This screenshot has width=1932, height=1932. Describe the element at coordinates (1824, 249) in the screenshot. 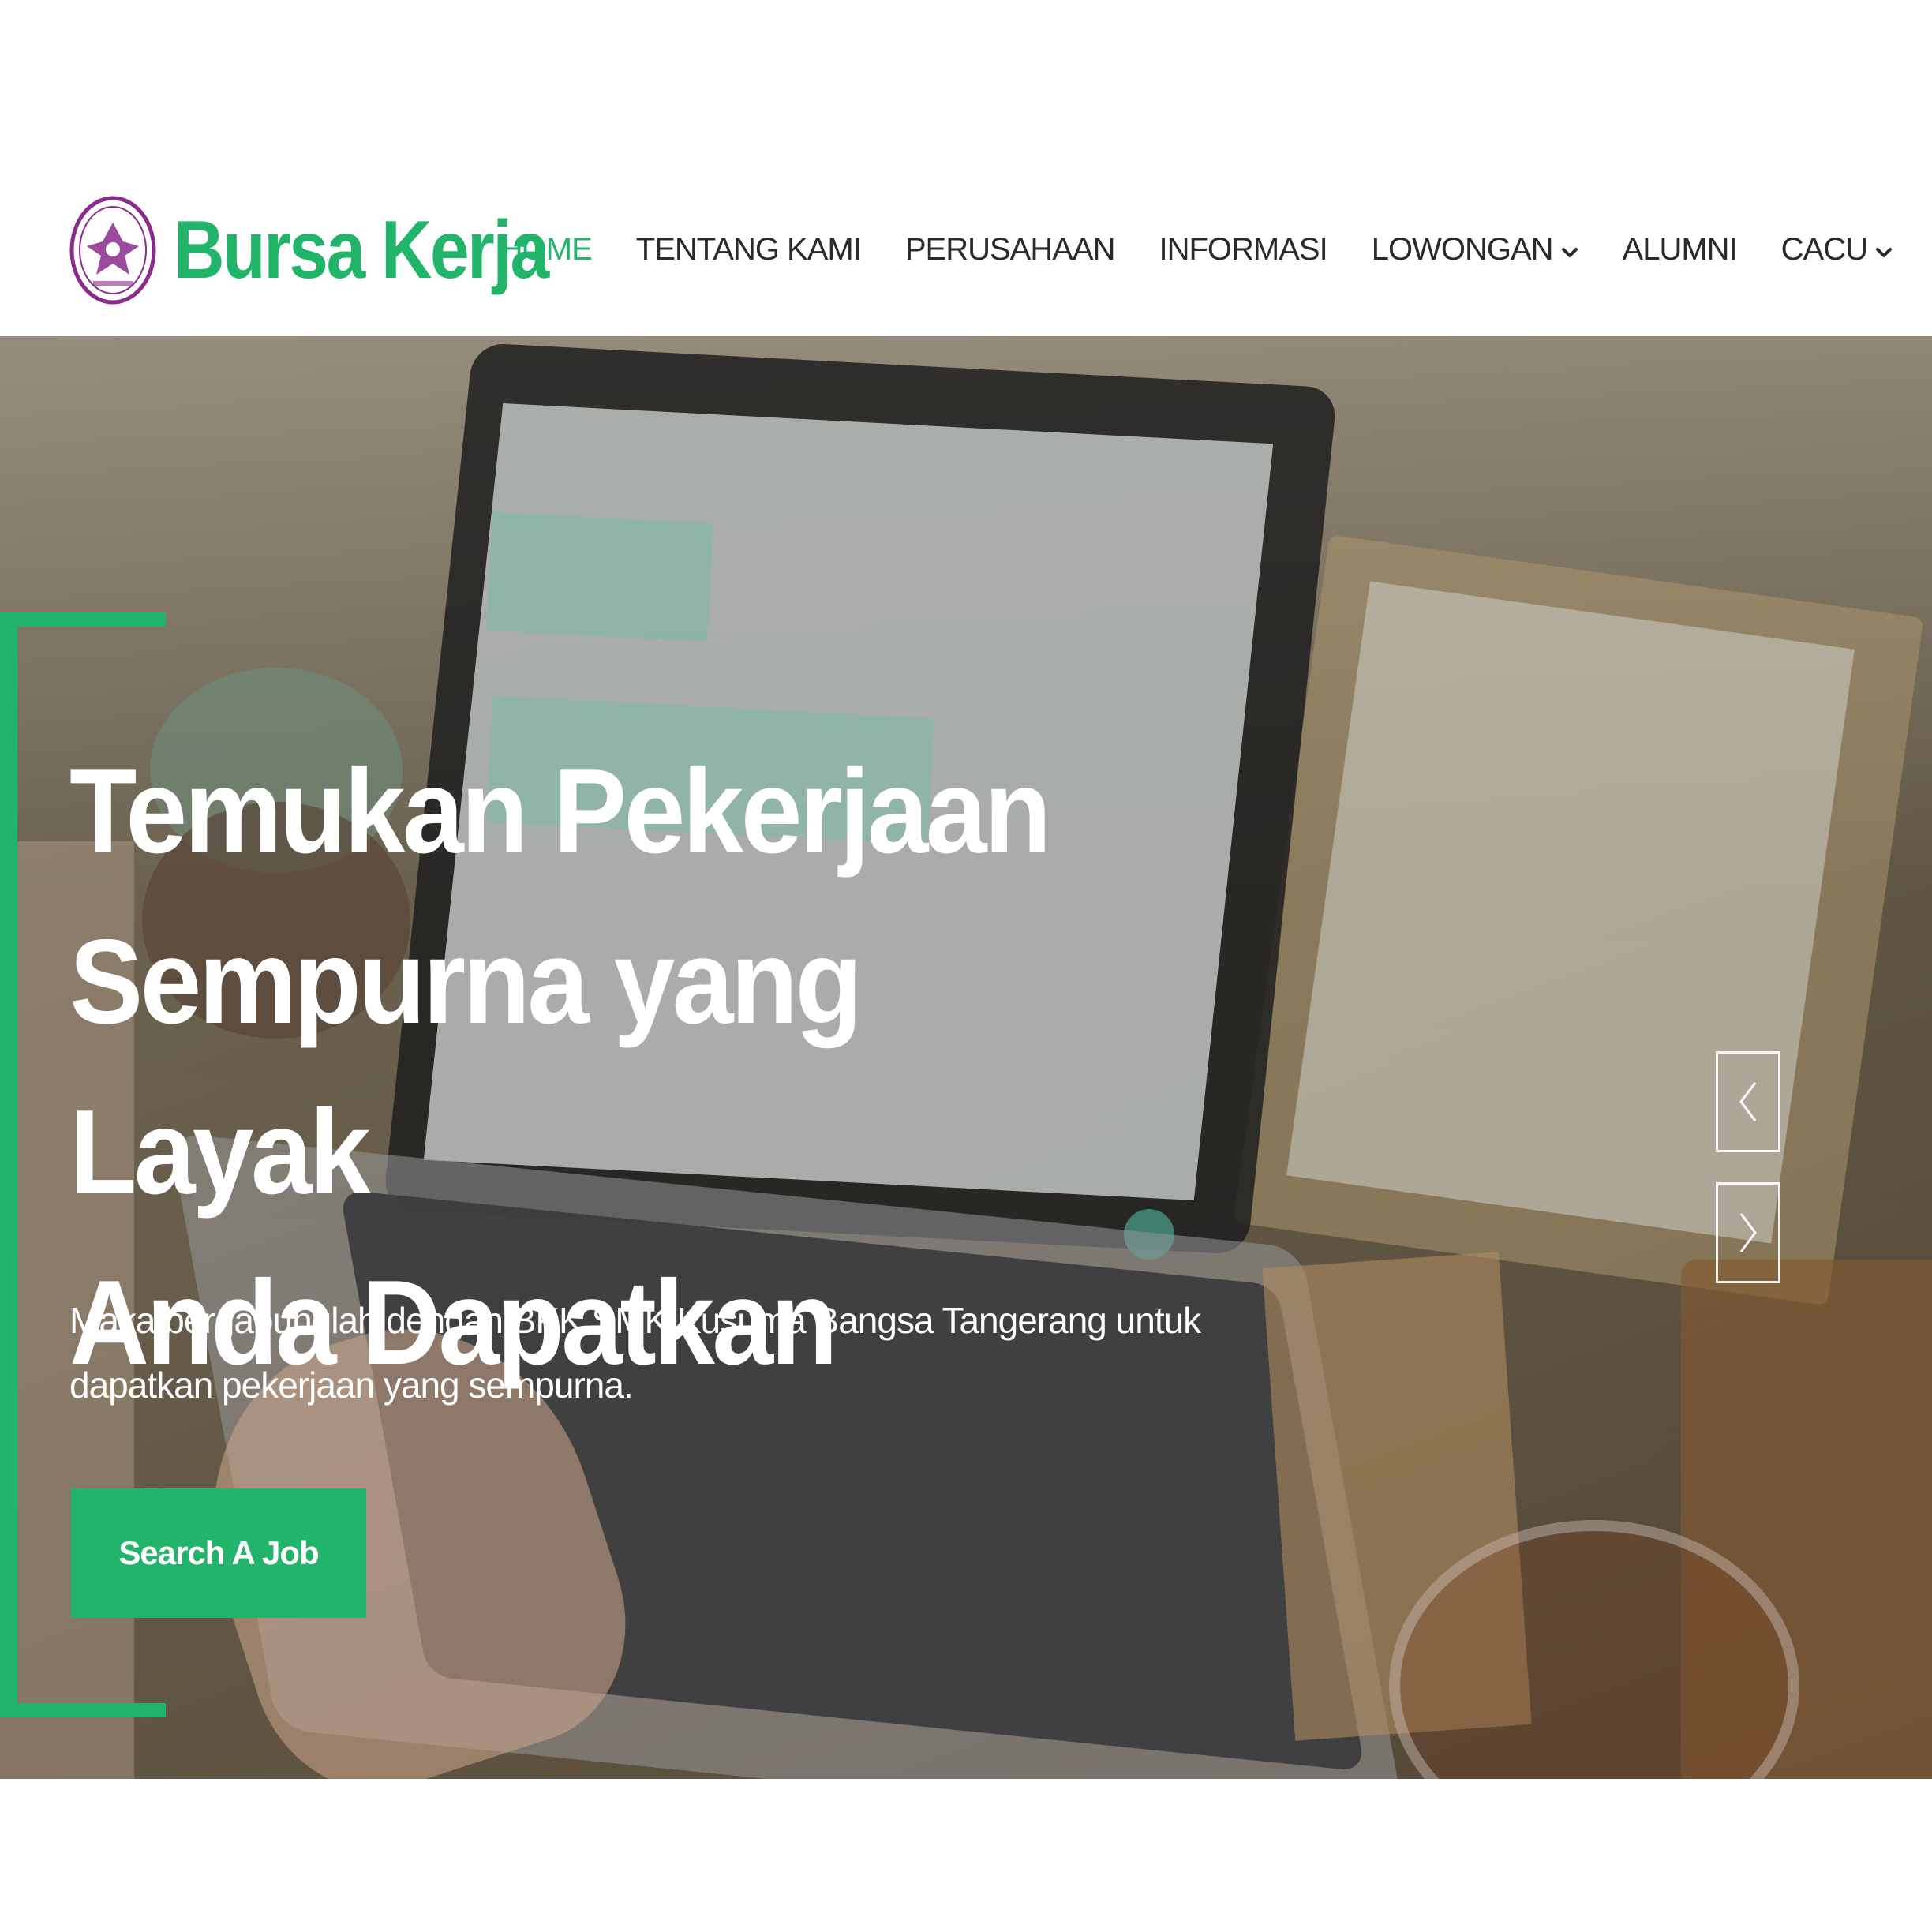

I see `nav-item-label: CACU` at that location.